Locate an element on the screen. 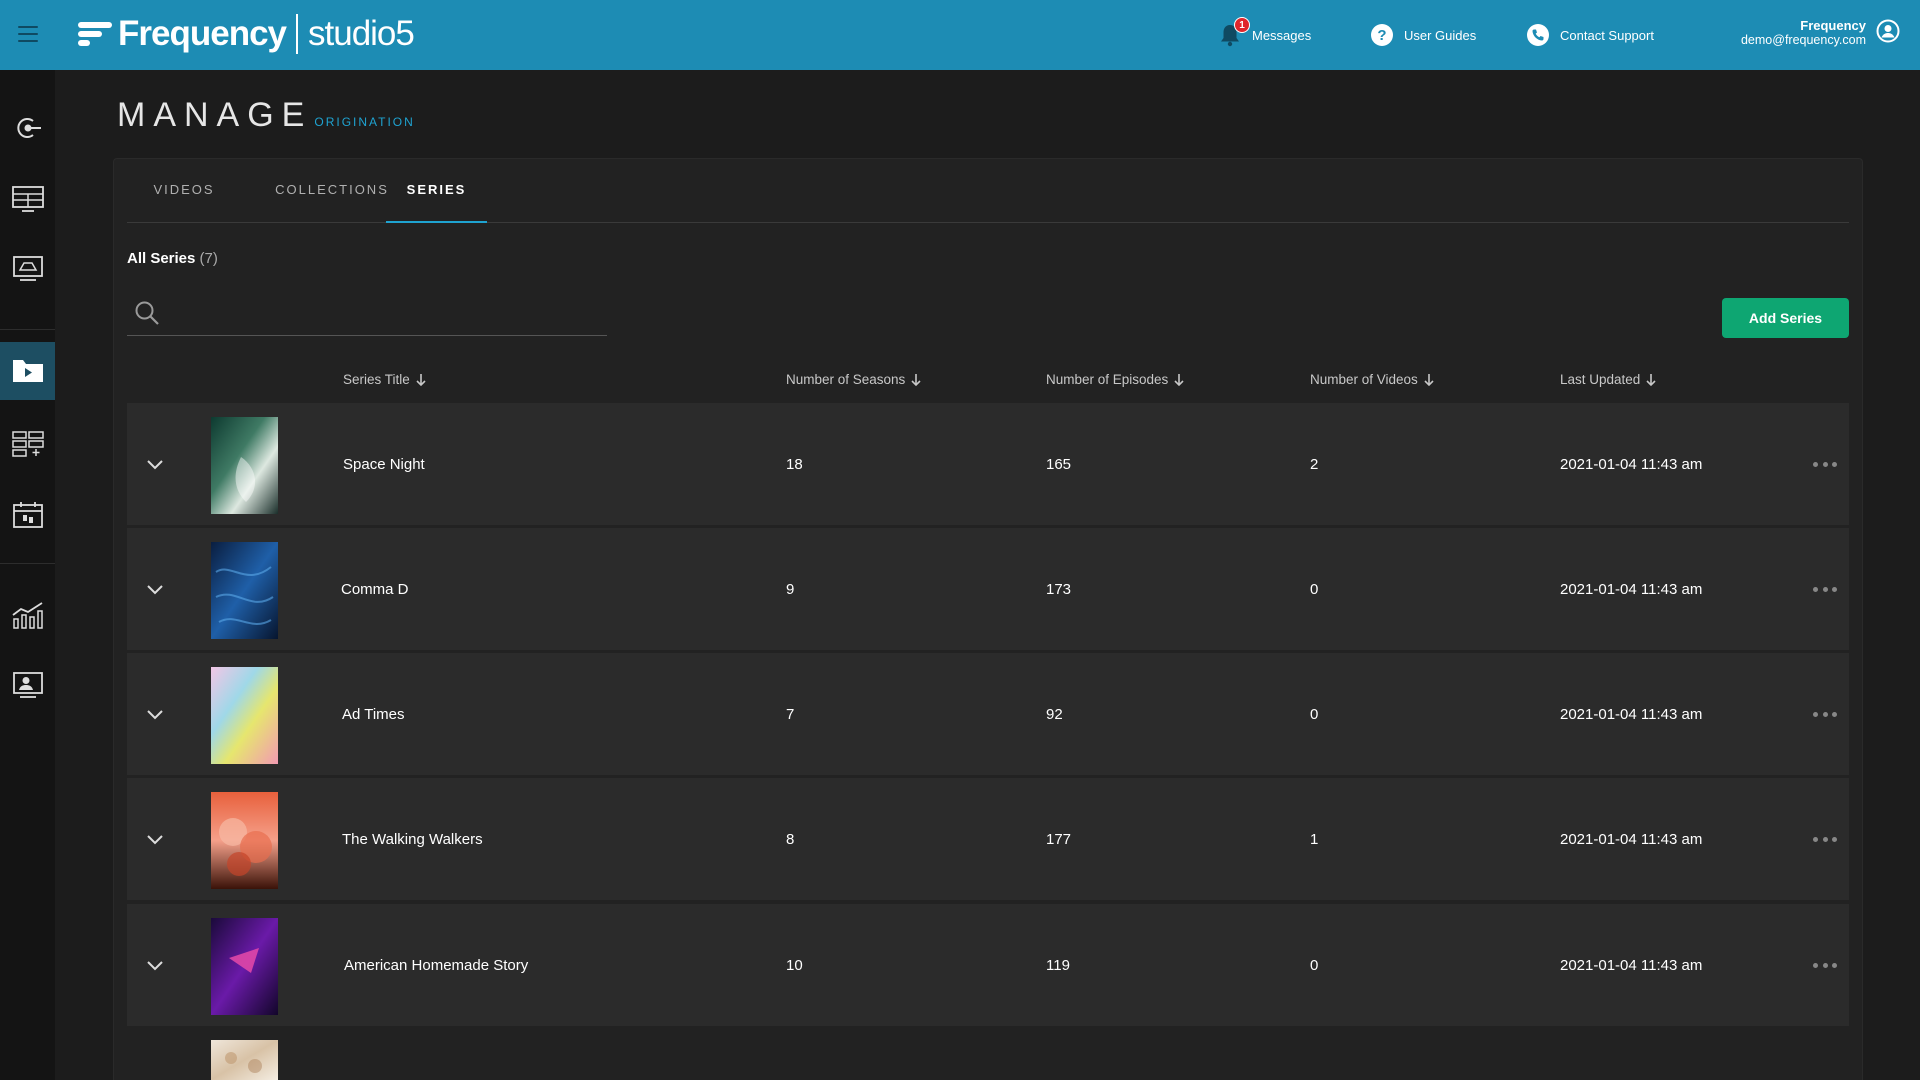  monitor-icon is located at coordinates (27, 268).